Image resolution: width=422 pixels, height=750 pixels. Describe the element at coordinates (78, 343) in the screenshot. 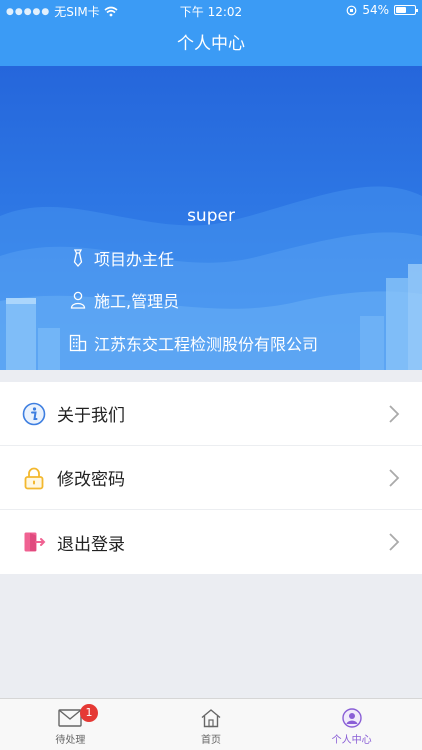

I see `building-icon` at that location.